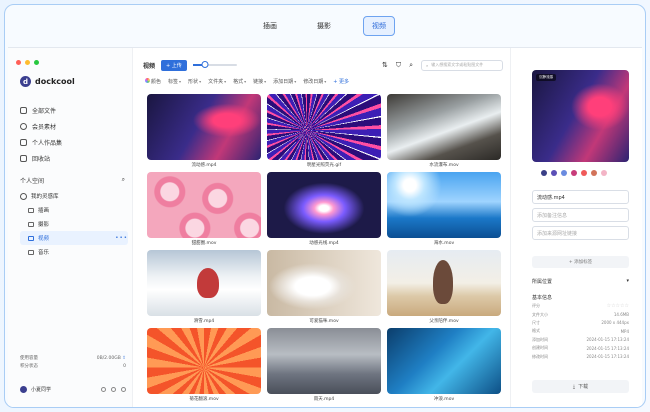 This screenshot has width=650, height=412. I want to click on filter-label: 形状, so click(193, 82).